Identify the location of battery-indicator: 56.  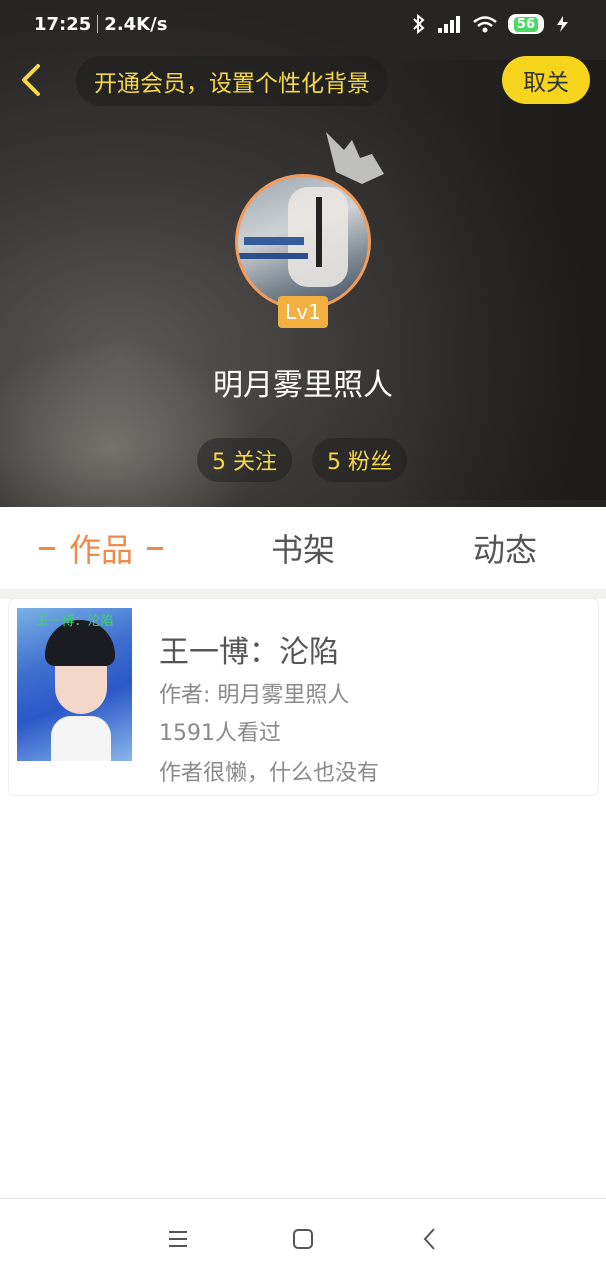
(525, 24).